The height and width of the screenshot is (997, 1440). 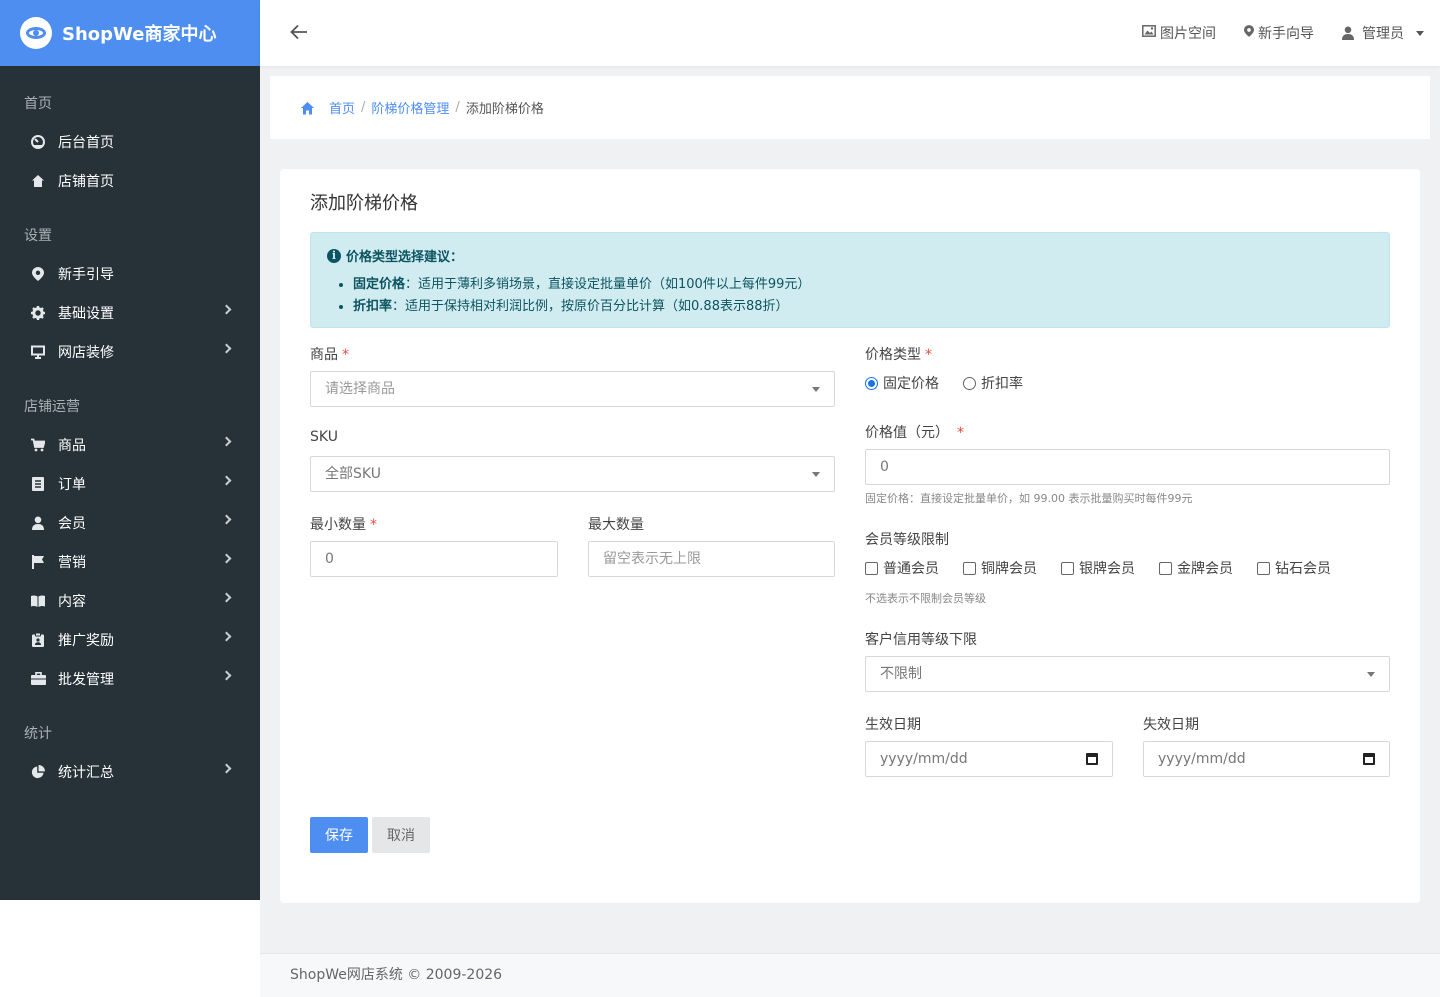 What do you see at coordinates (1303, 569) in the screenshot?
I see `checkbox-label: 钻石会员` at bounding box center [1303, 569].